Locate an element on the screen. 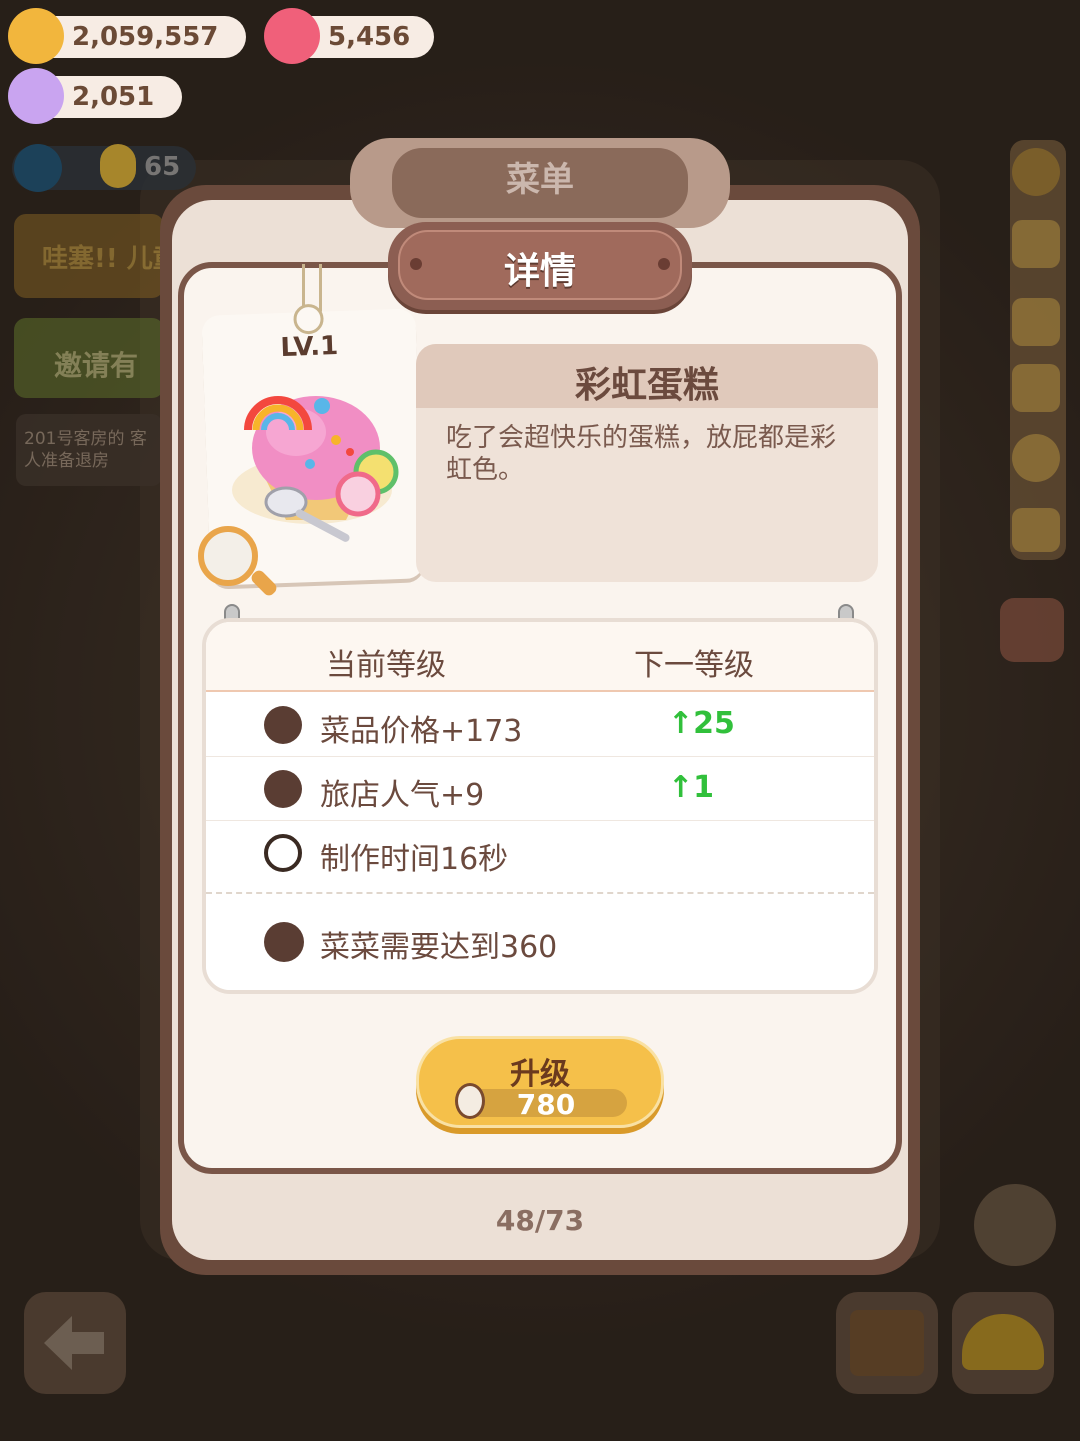  upgrade-button: 升级 780 is located at coordinates (540, 1082).